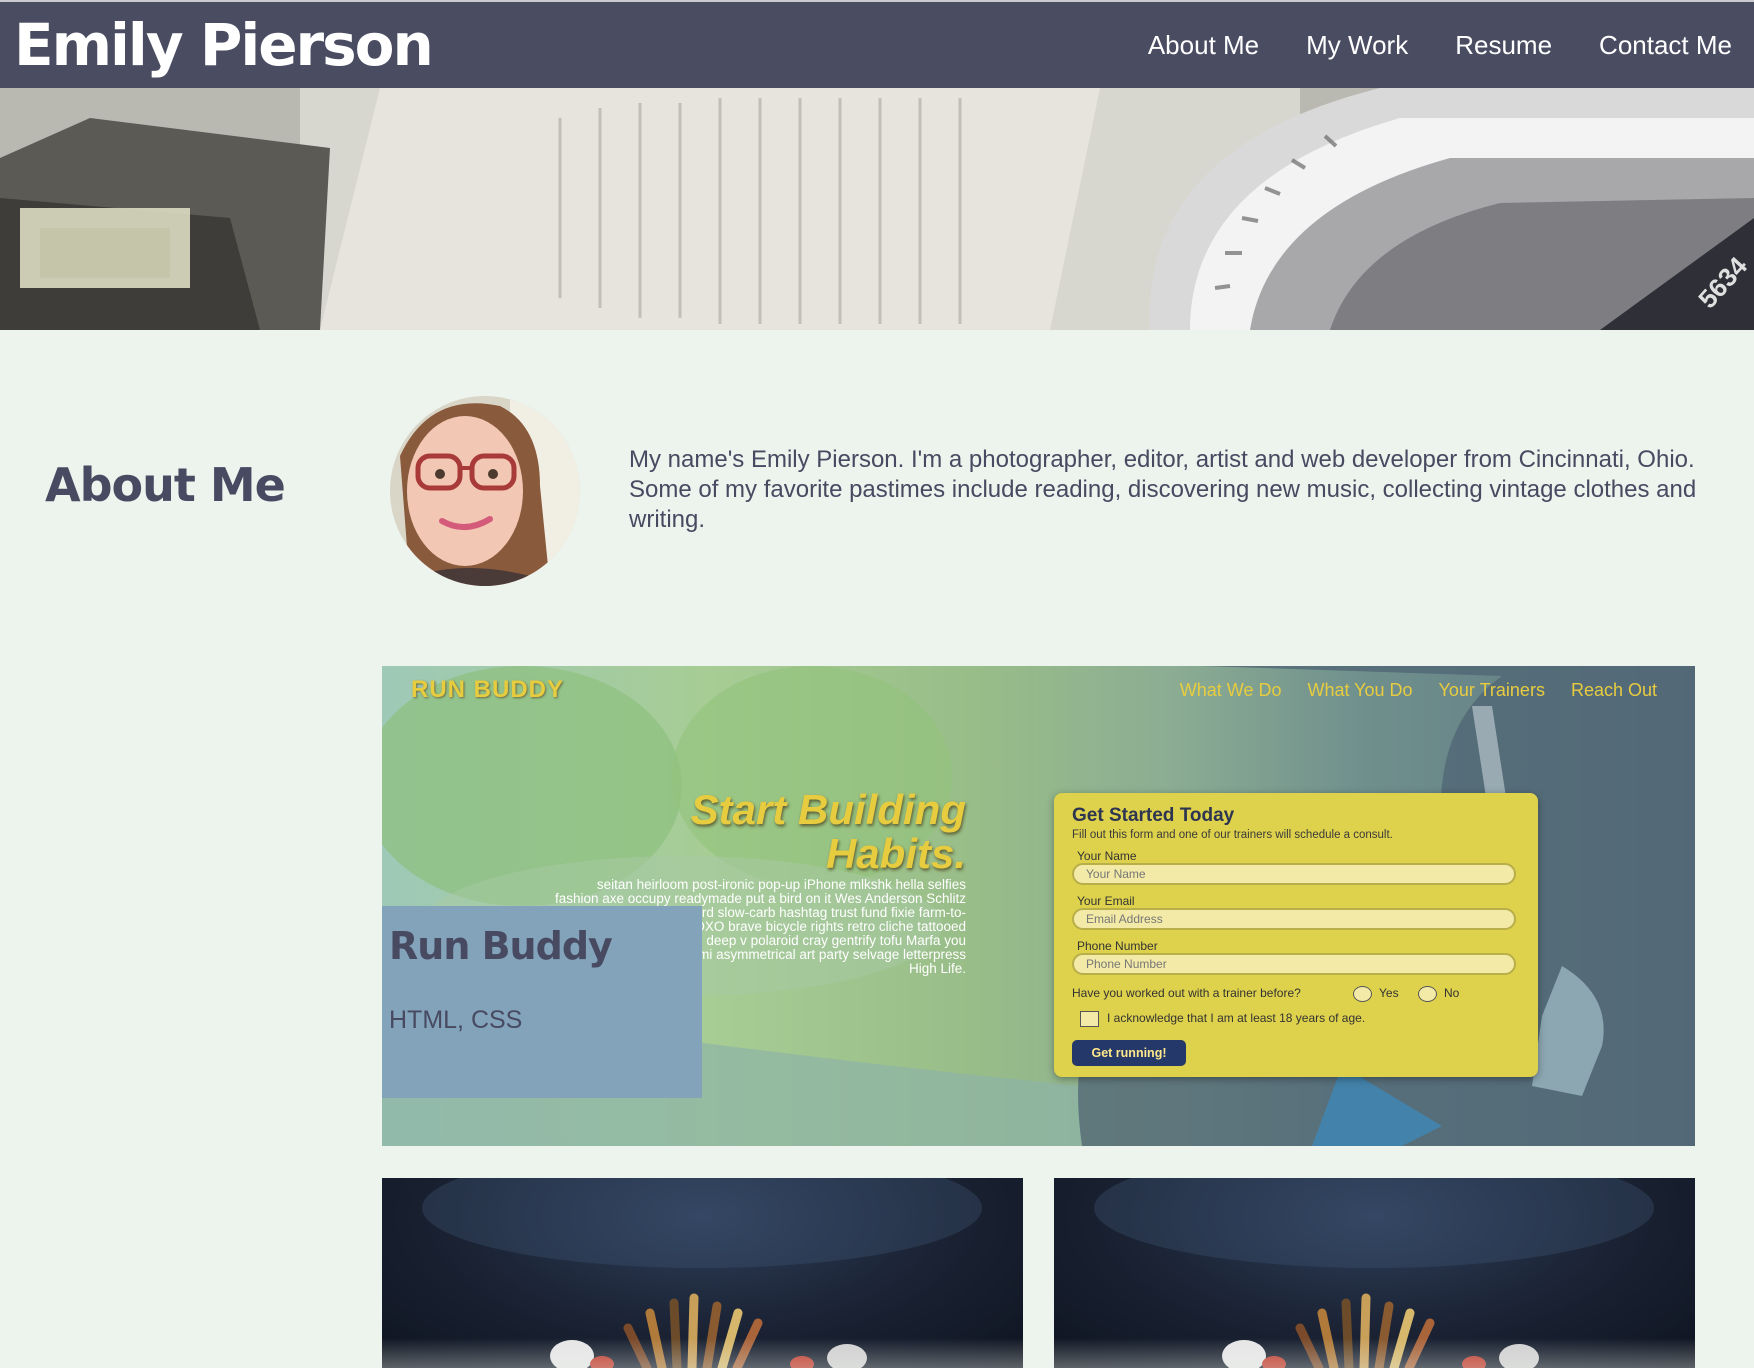 This screenshot has width=1754, height=1368. What do you see at coordinates (1153, 815) in the screenshot?
I see `form-title: Get Started Today` at bounding box center [1153, 815].